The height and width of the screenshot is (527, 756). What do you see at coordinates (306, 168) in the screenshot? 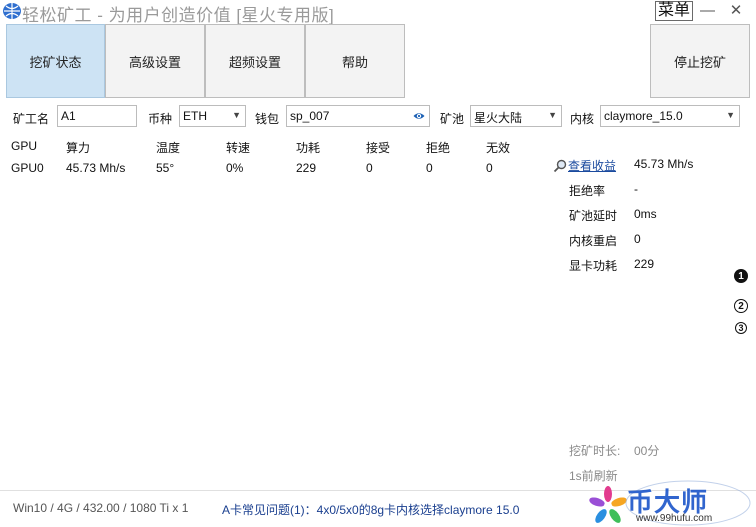
I see `cell-power: 229` at bounding box center [306, 168].